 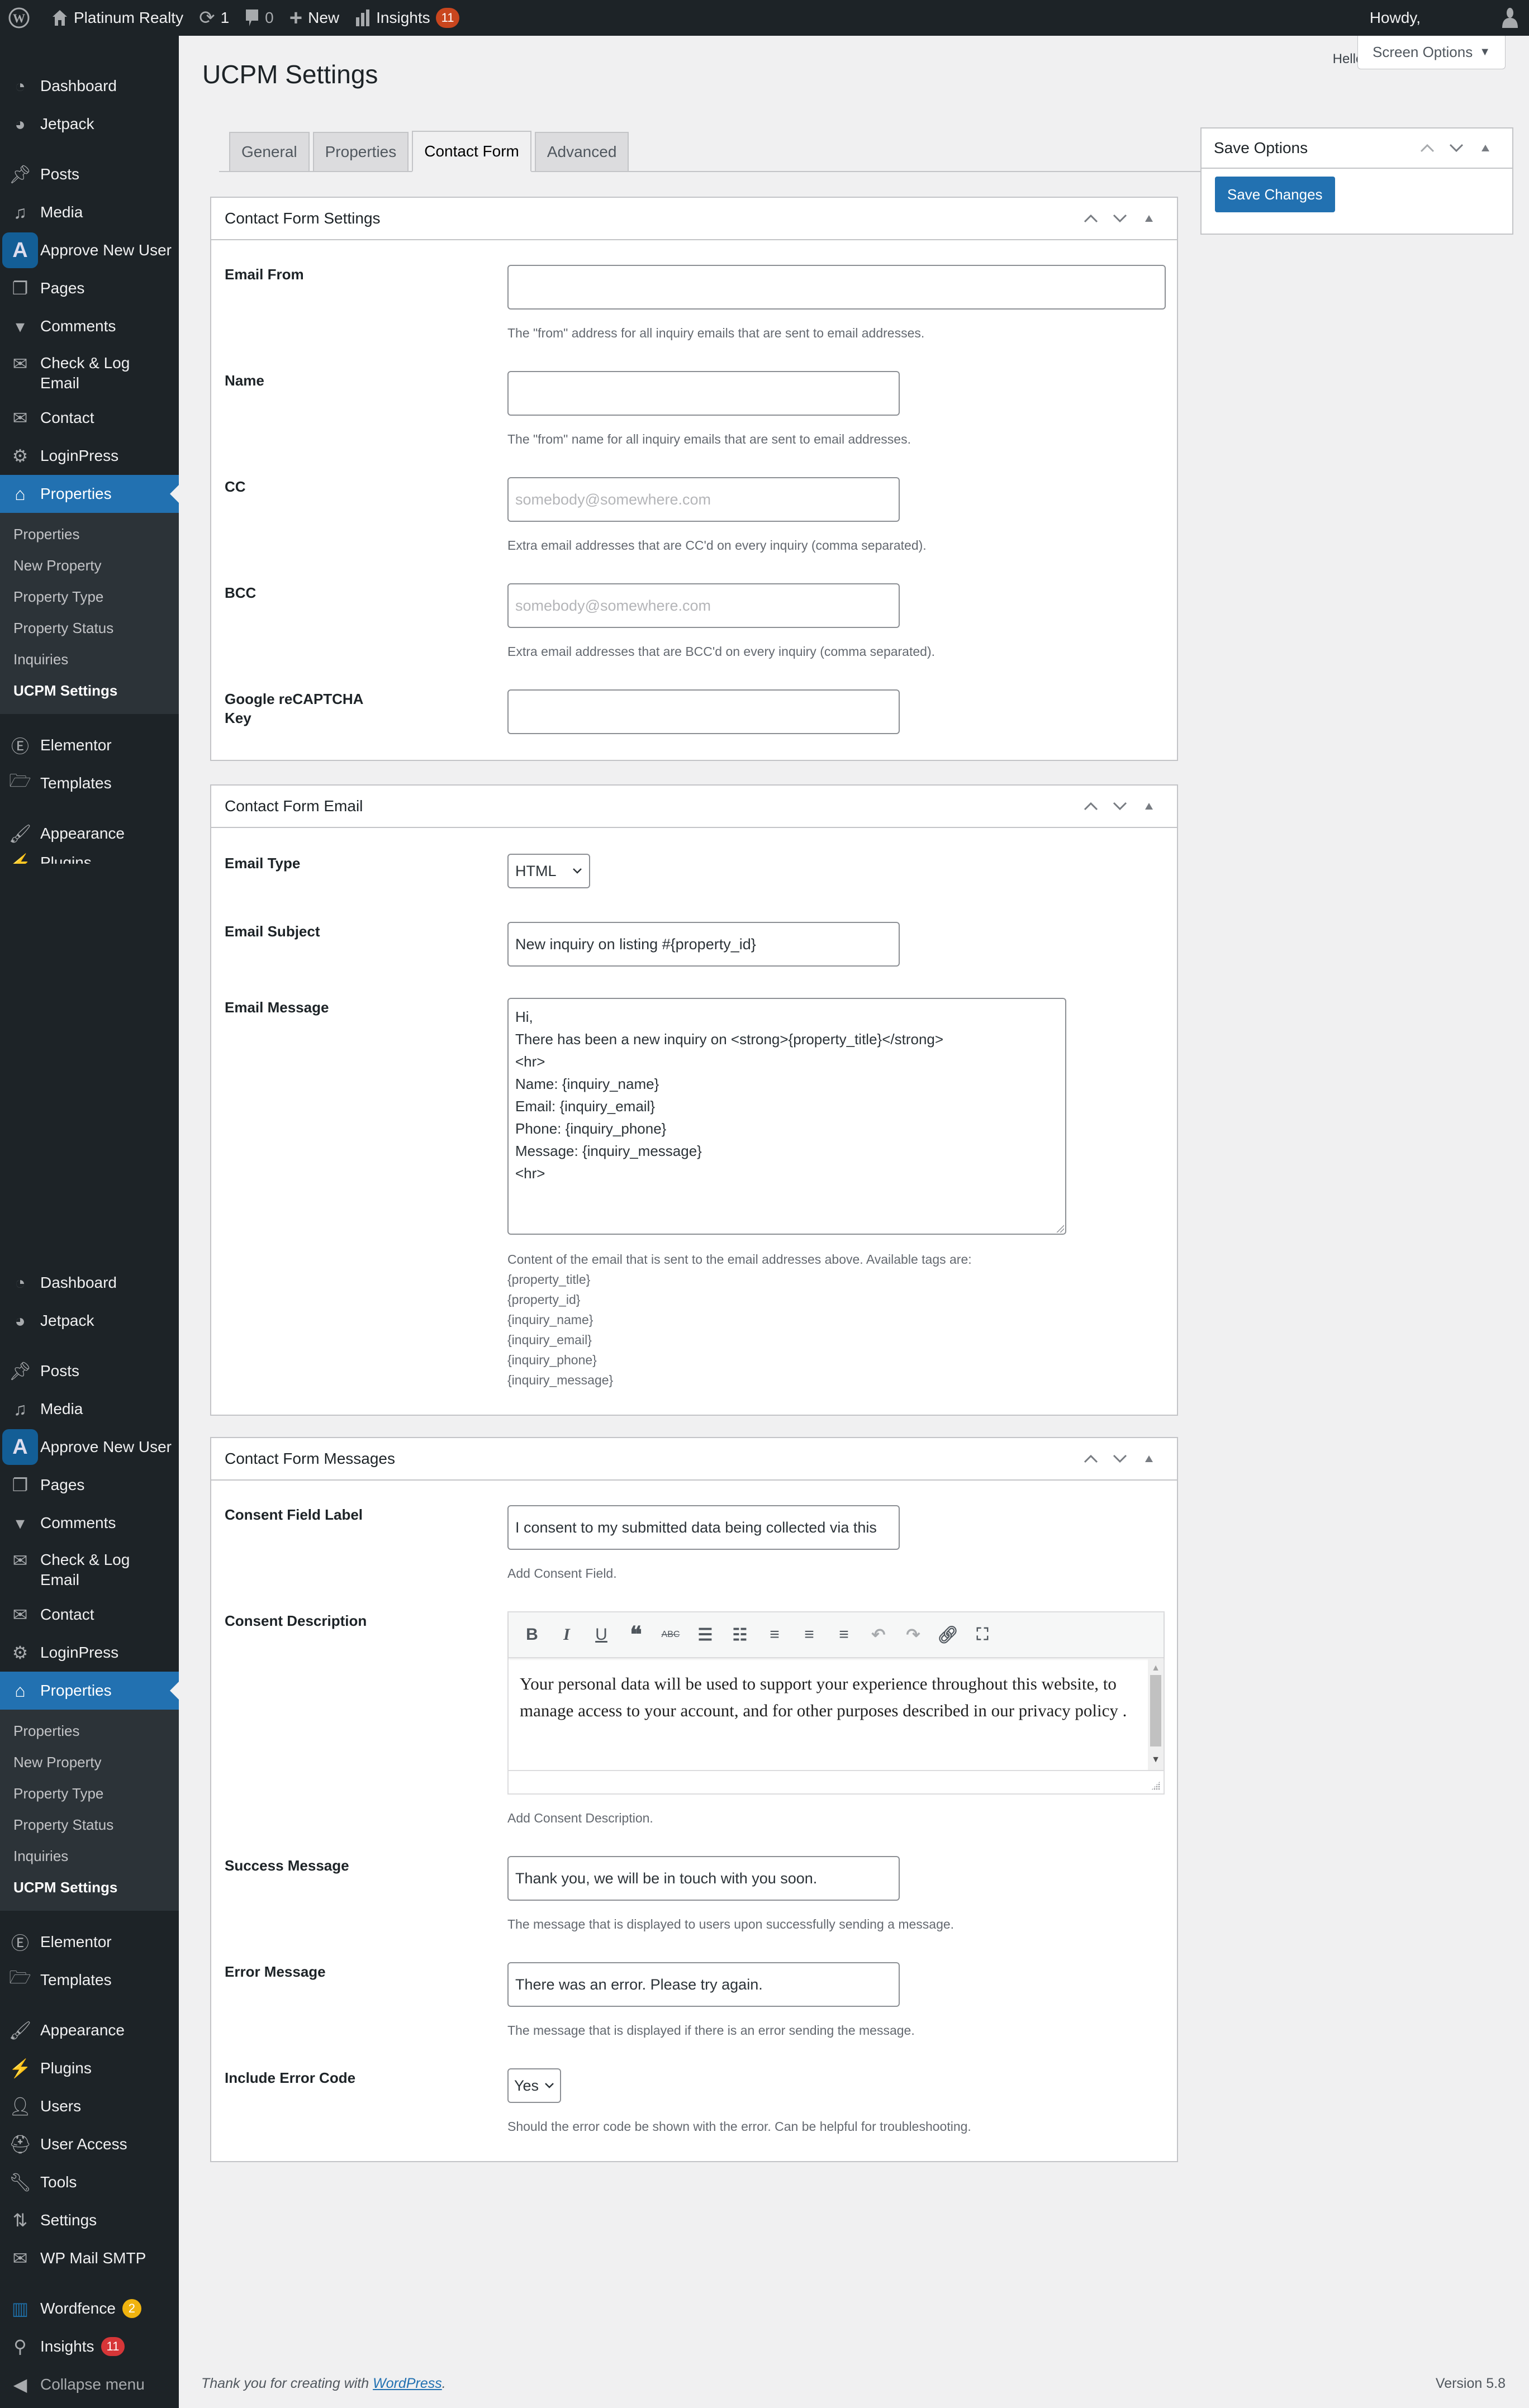 What do you see at coordinates (878, 1635) in the screenshot?
I see `undo-icon: ↶` at bounding box center [878, 1635].